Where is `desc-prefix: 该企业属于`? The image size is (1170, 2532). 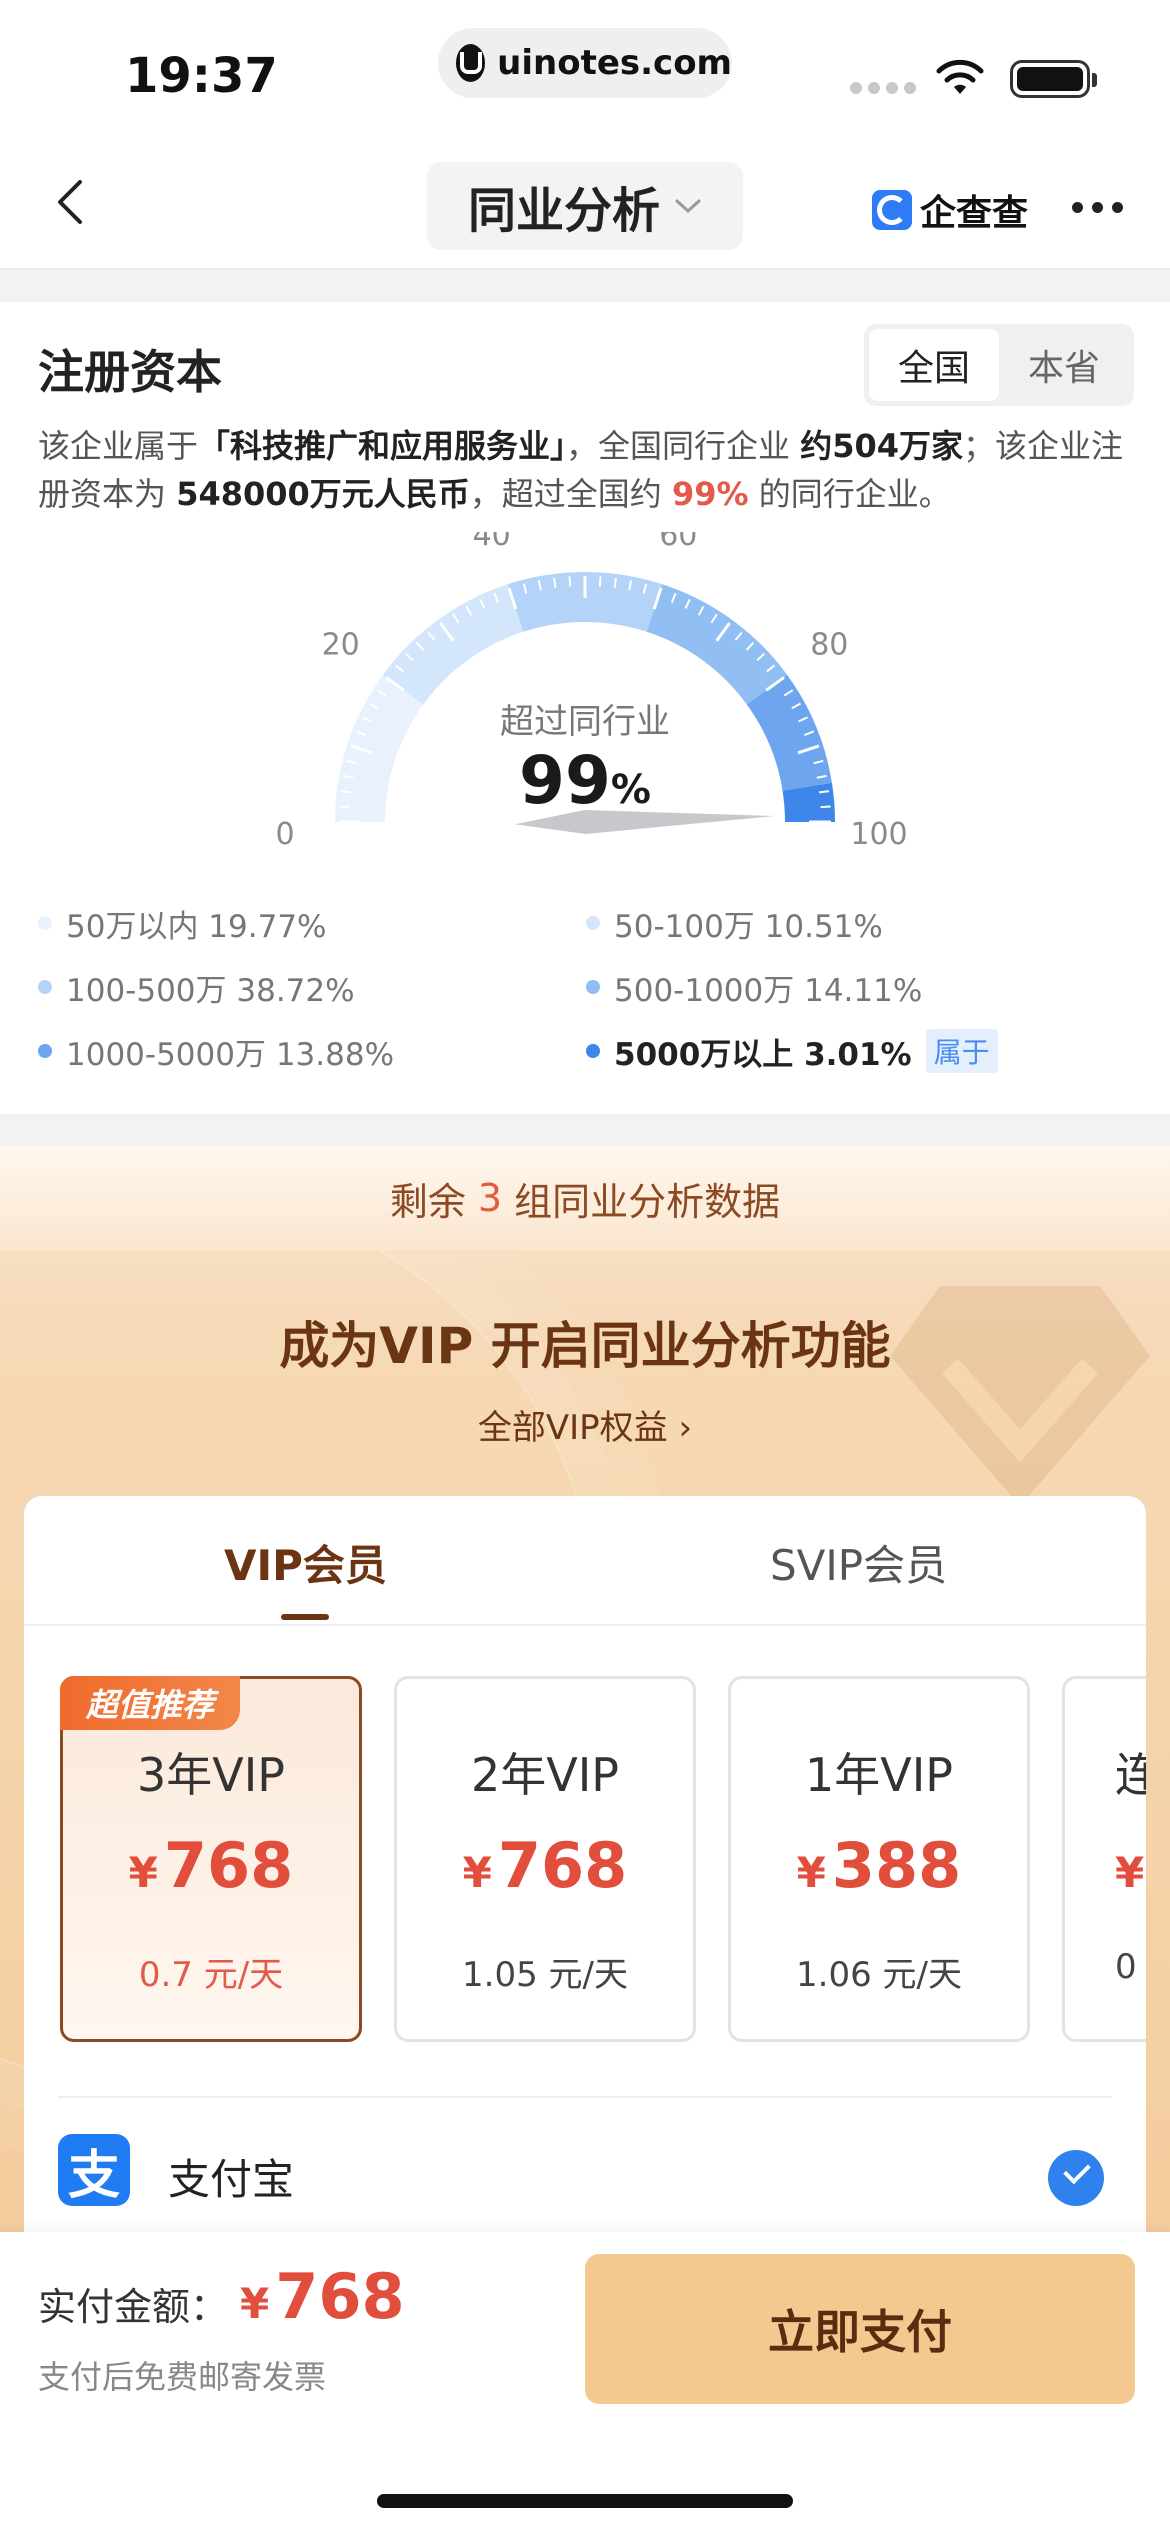 desc-prefix: 该企业属于 is located at coordinates (118, 446).